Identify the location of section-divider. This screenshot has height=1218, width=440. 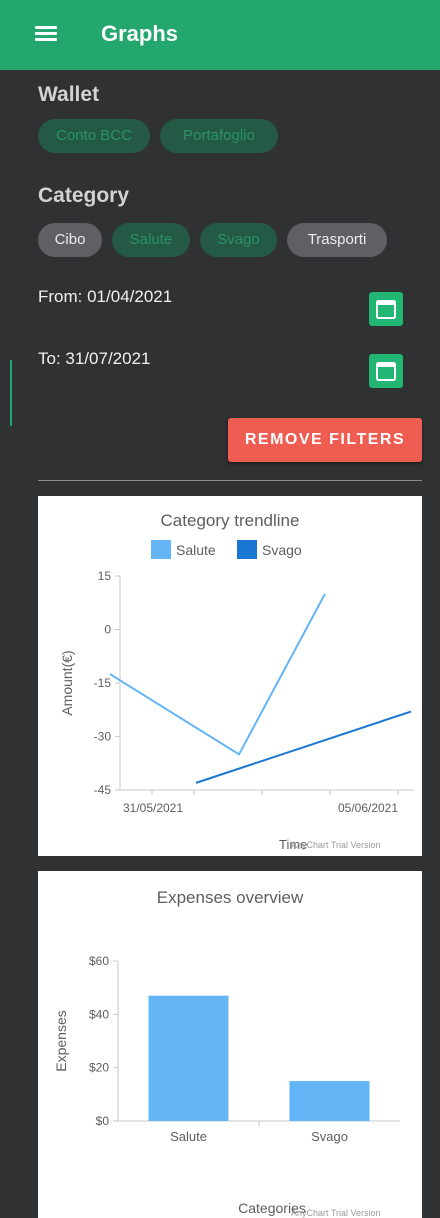
(230, 480).